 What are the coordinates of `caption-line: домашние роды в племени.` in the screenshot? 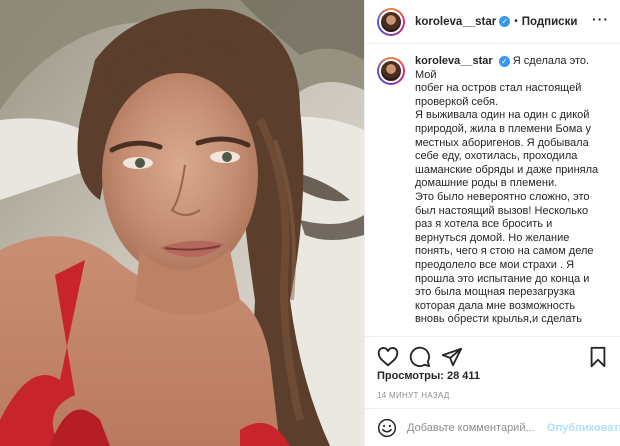 It's located at (486, 183).